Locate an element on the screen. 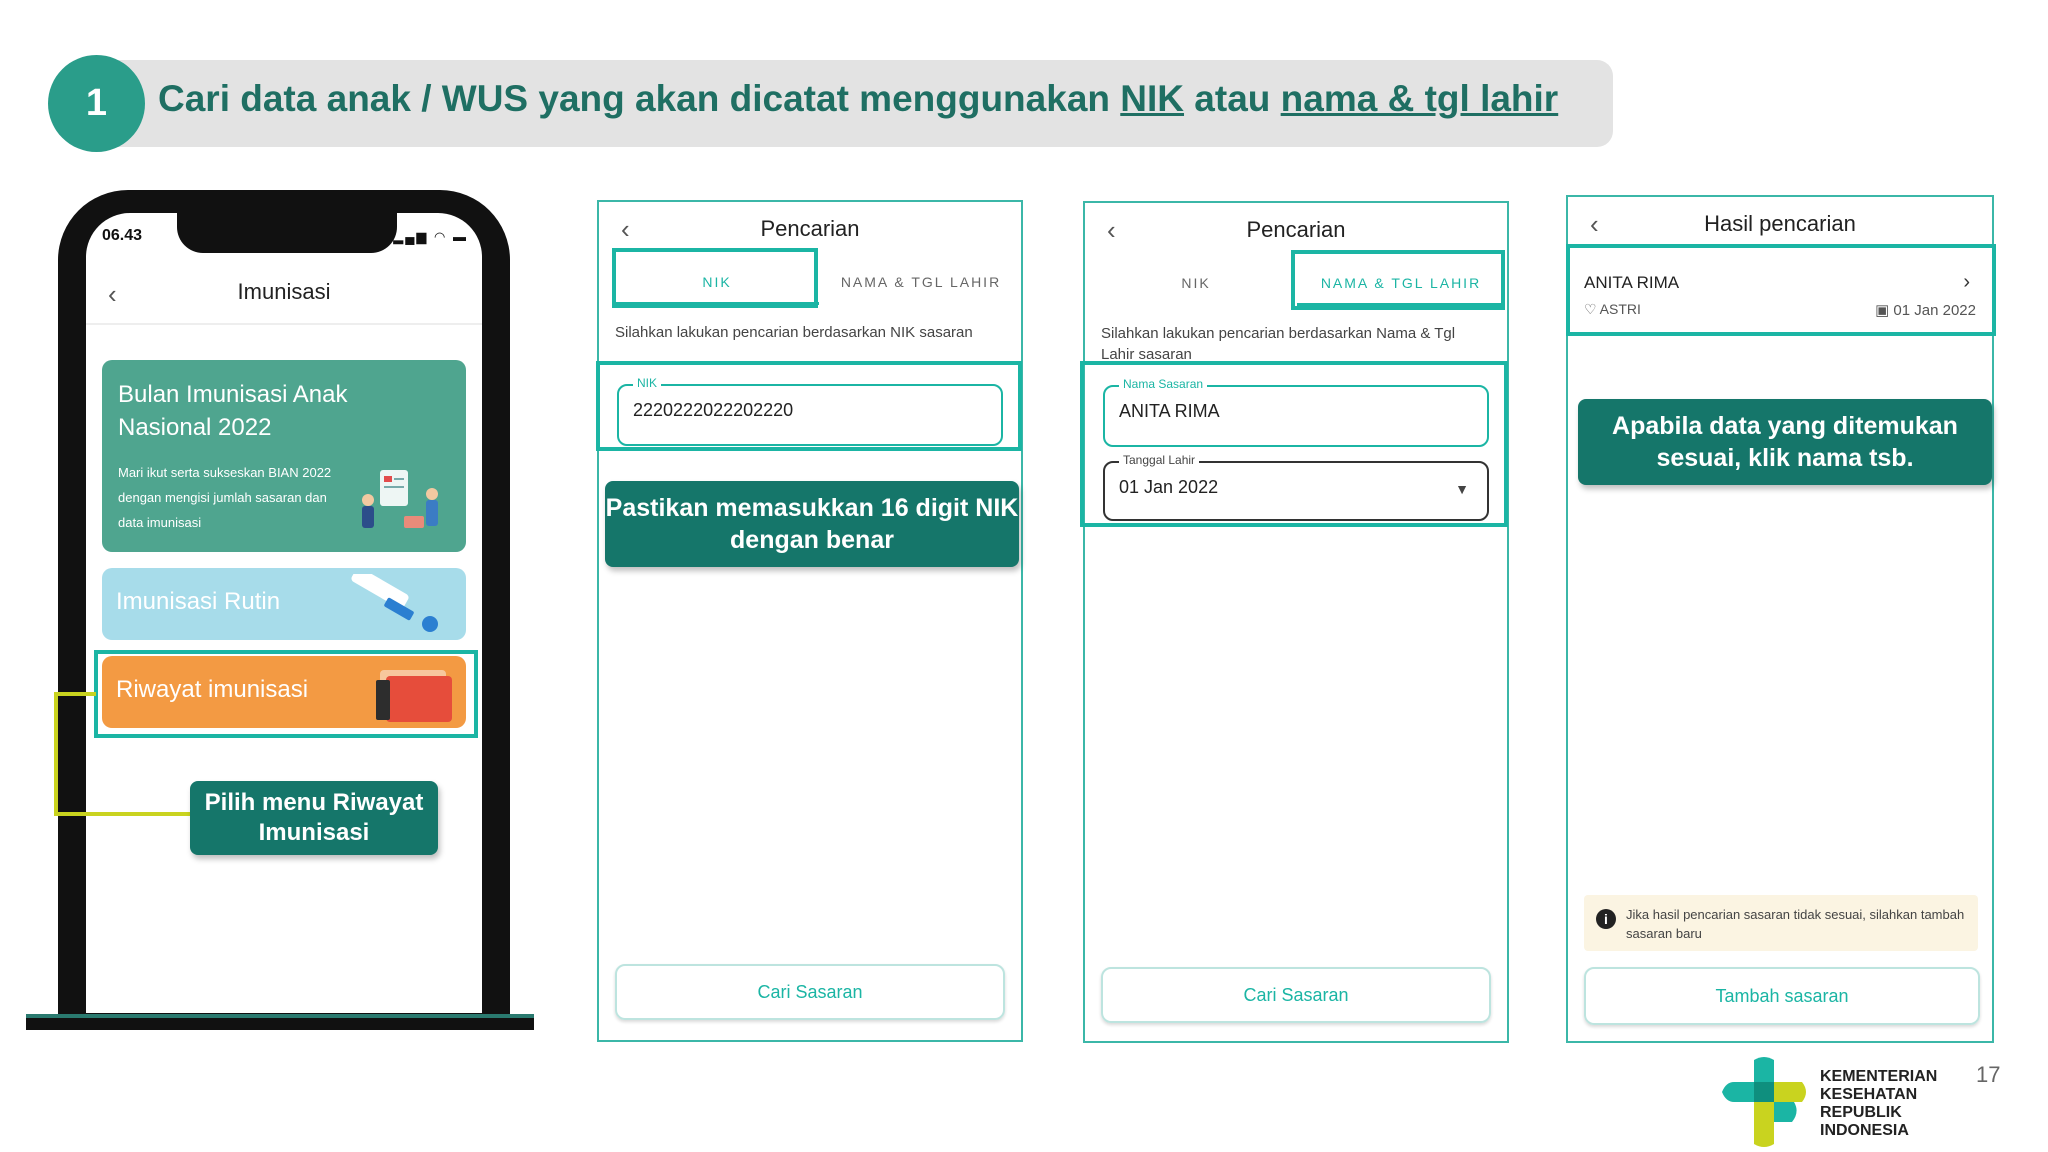 The width and height of the screenshot is (2048, 1152). vaccination-illustration-icon is located at coordinates (400, 499).